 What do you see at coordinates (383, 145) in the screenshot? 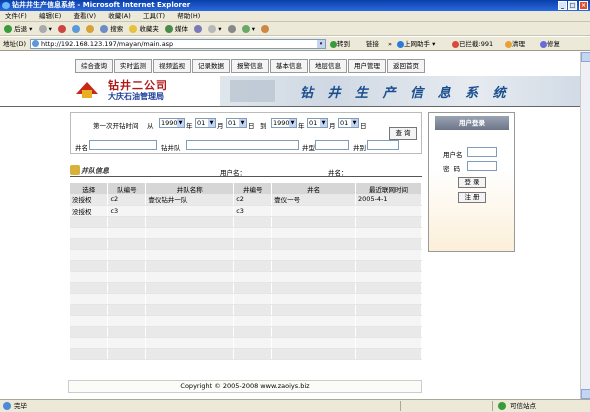
I see `well-class-input` at bounding box center [383, 145].